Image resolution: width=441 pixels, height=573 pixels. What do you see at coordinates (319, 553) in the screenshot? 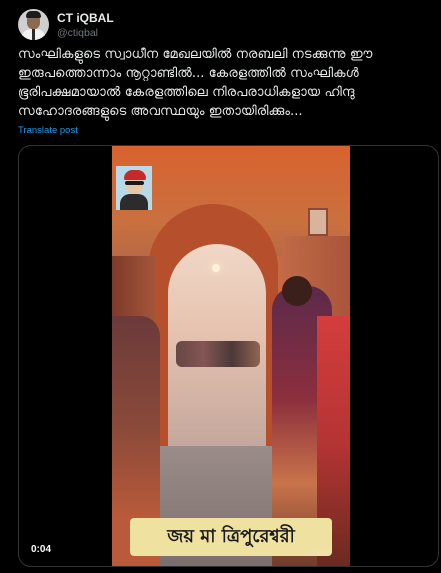
I see `video-watermark: InShOt` at bounding box center [319, 553].